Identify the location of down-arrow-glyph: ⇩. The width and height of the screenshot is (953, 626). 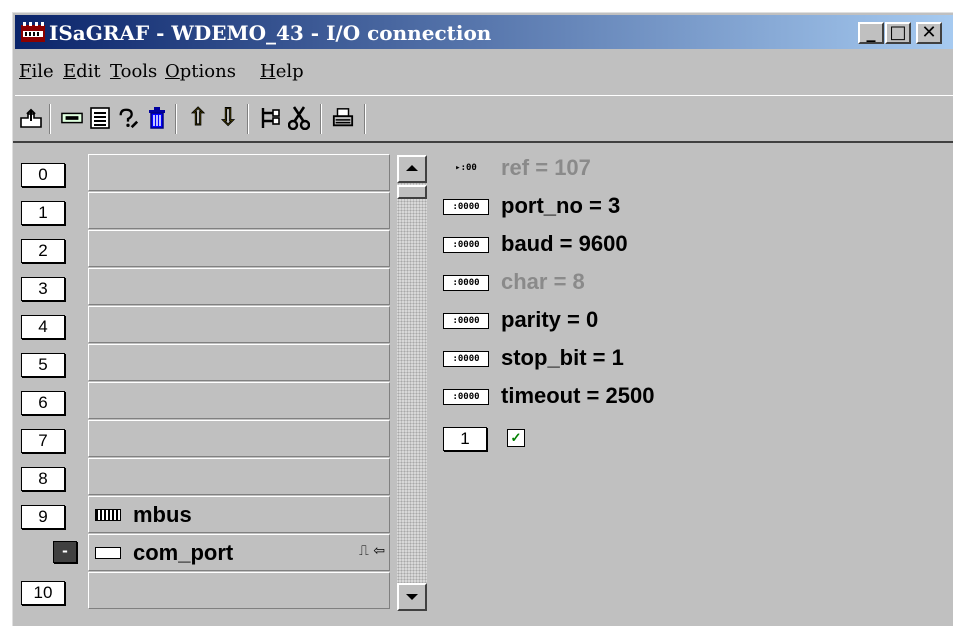
(228, 117).